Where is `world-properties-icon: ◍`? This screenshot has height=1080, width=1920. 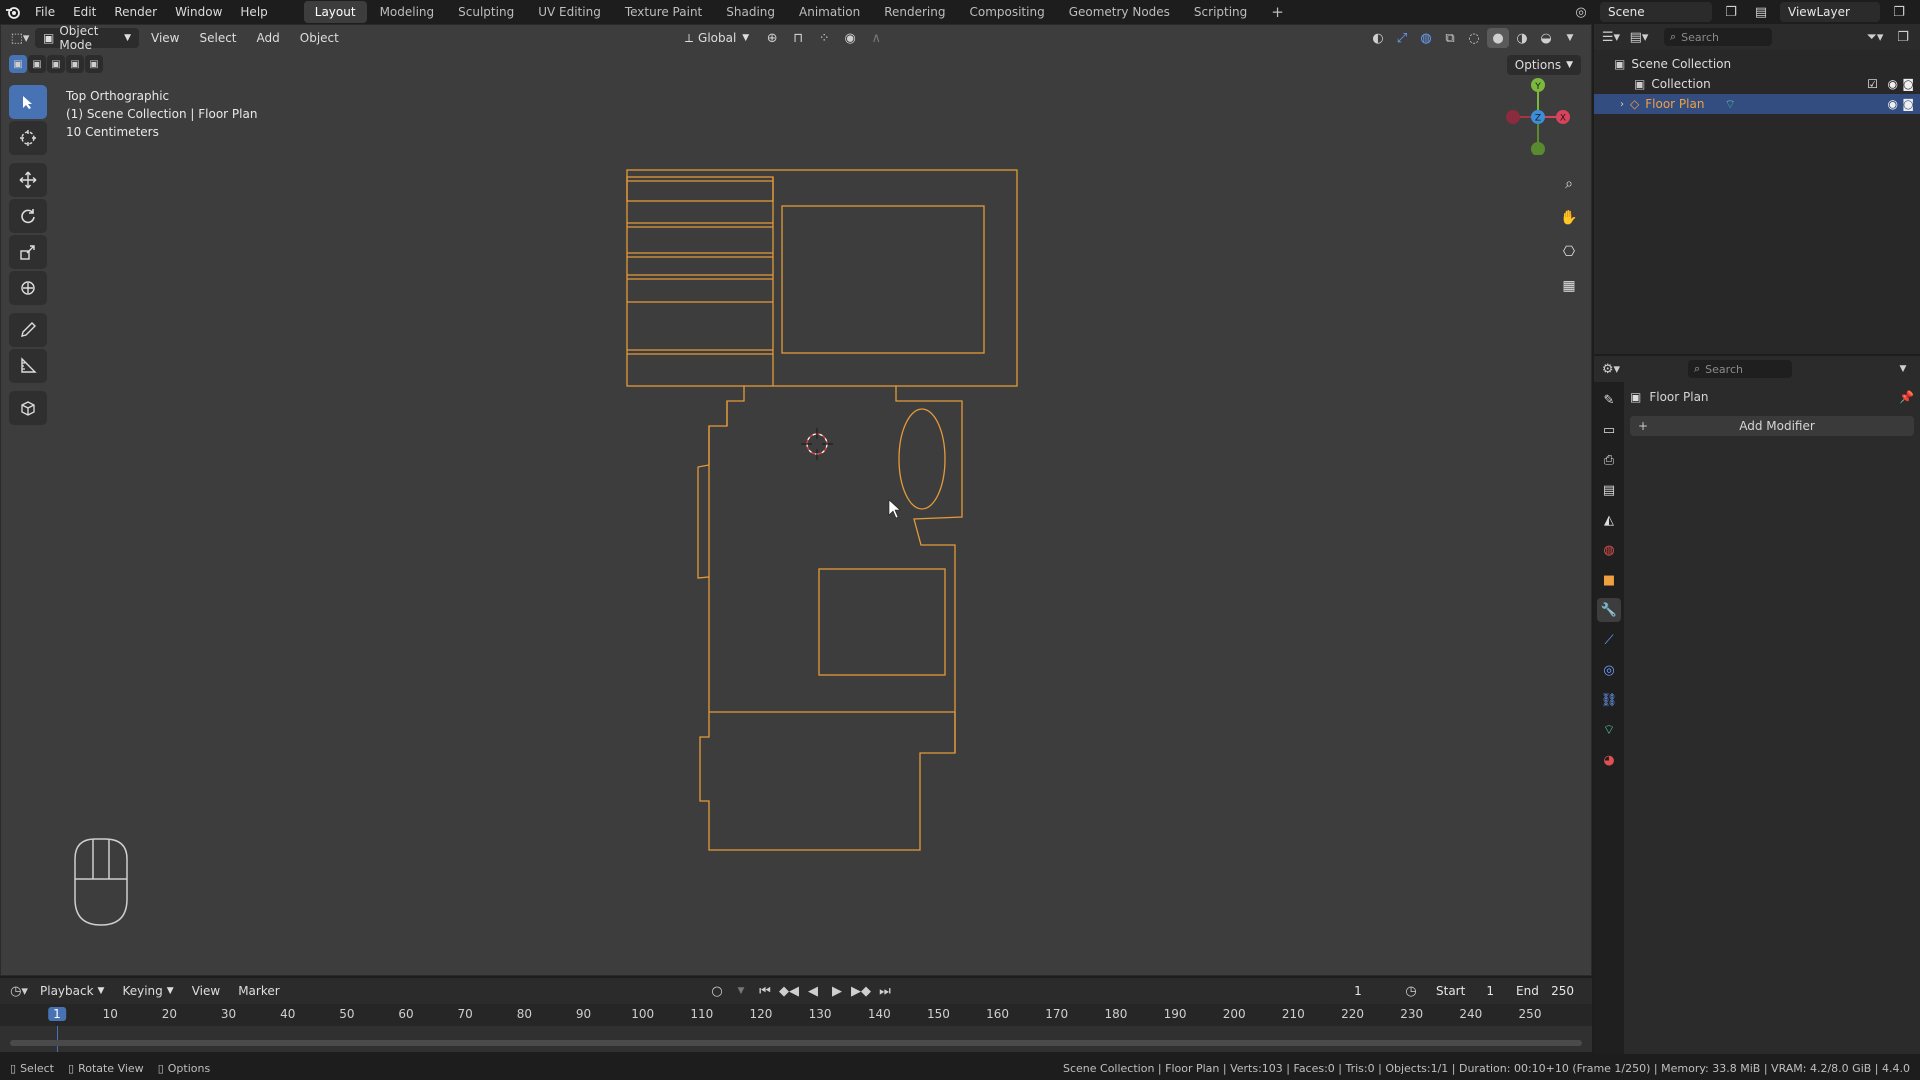 world-properties-icon: ◍ is located at coordinates (1609, 550).